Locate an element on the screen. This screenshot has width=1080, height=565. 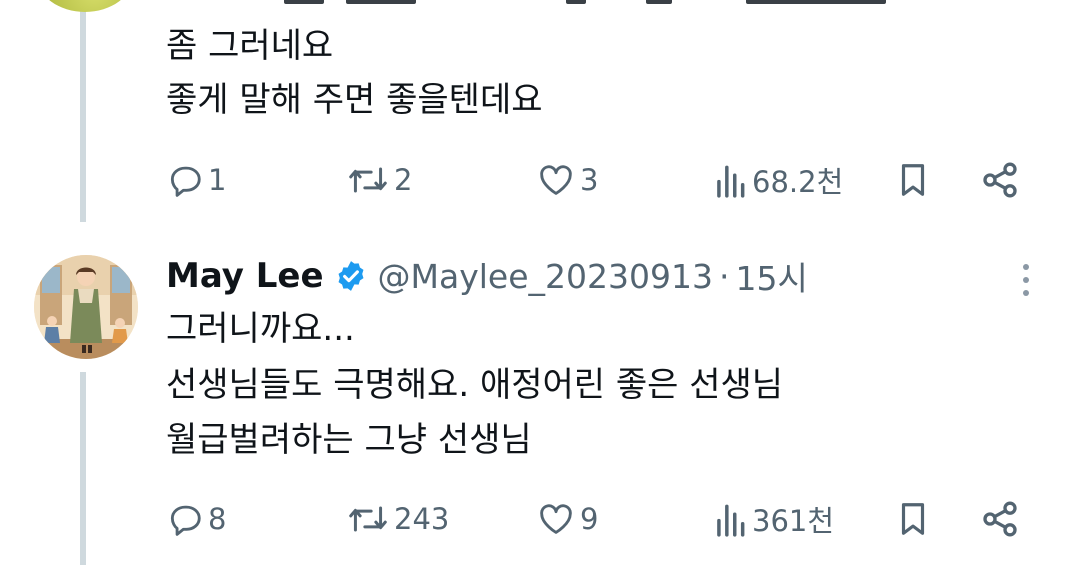
reply-button: 1 is located at coordinates (196, 180).